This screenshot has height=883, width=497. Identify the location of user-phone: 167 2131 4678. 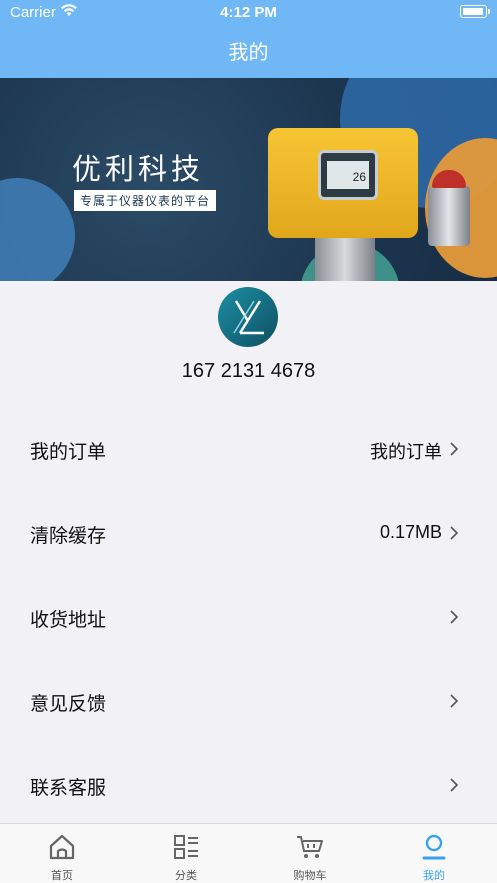
(248, 371).